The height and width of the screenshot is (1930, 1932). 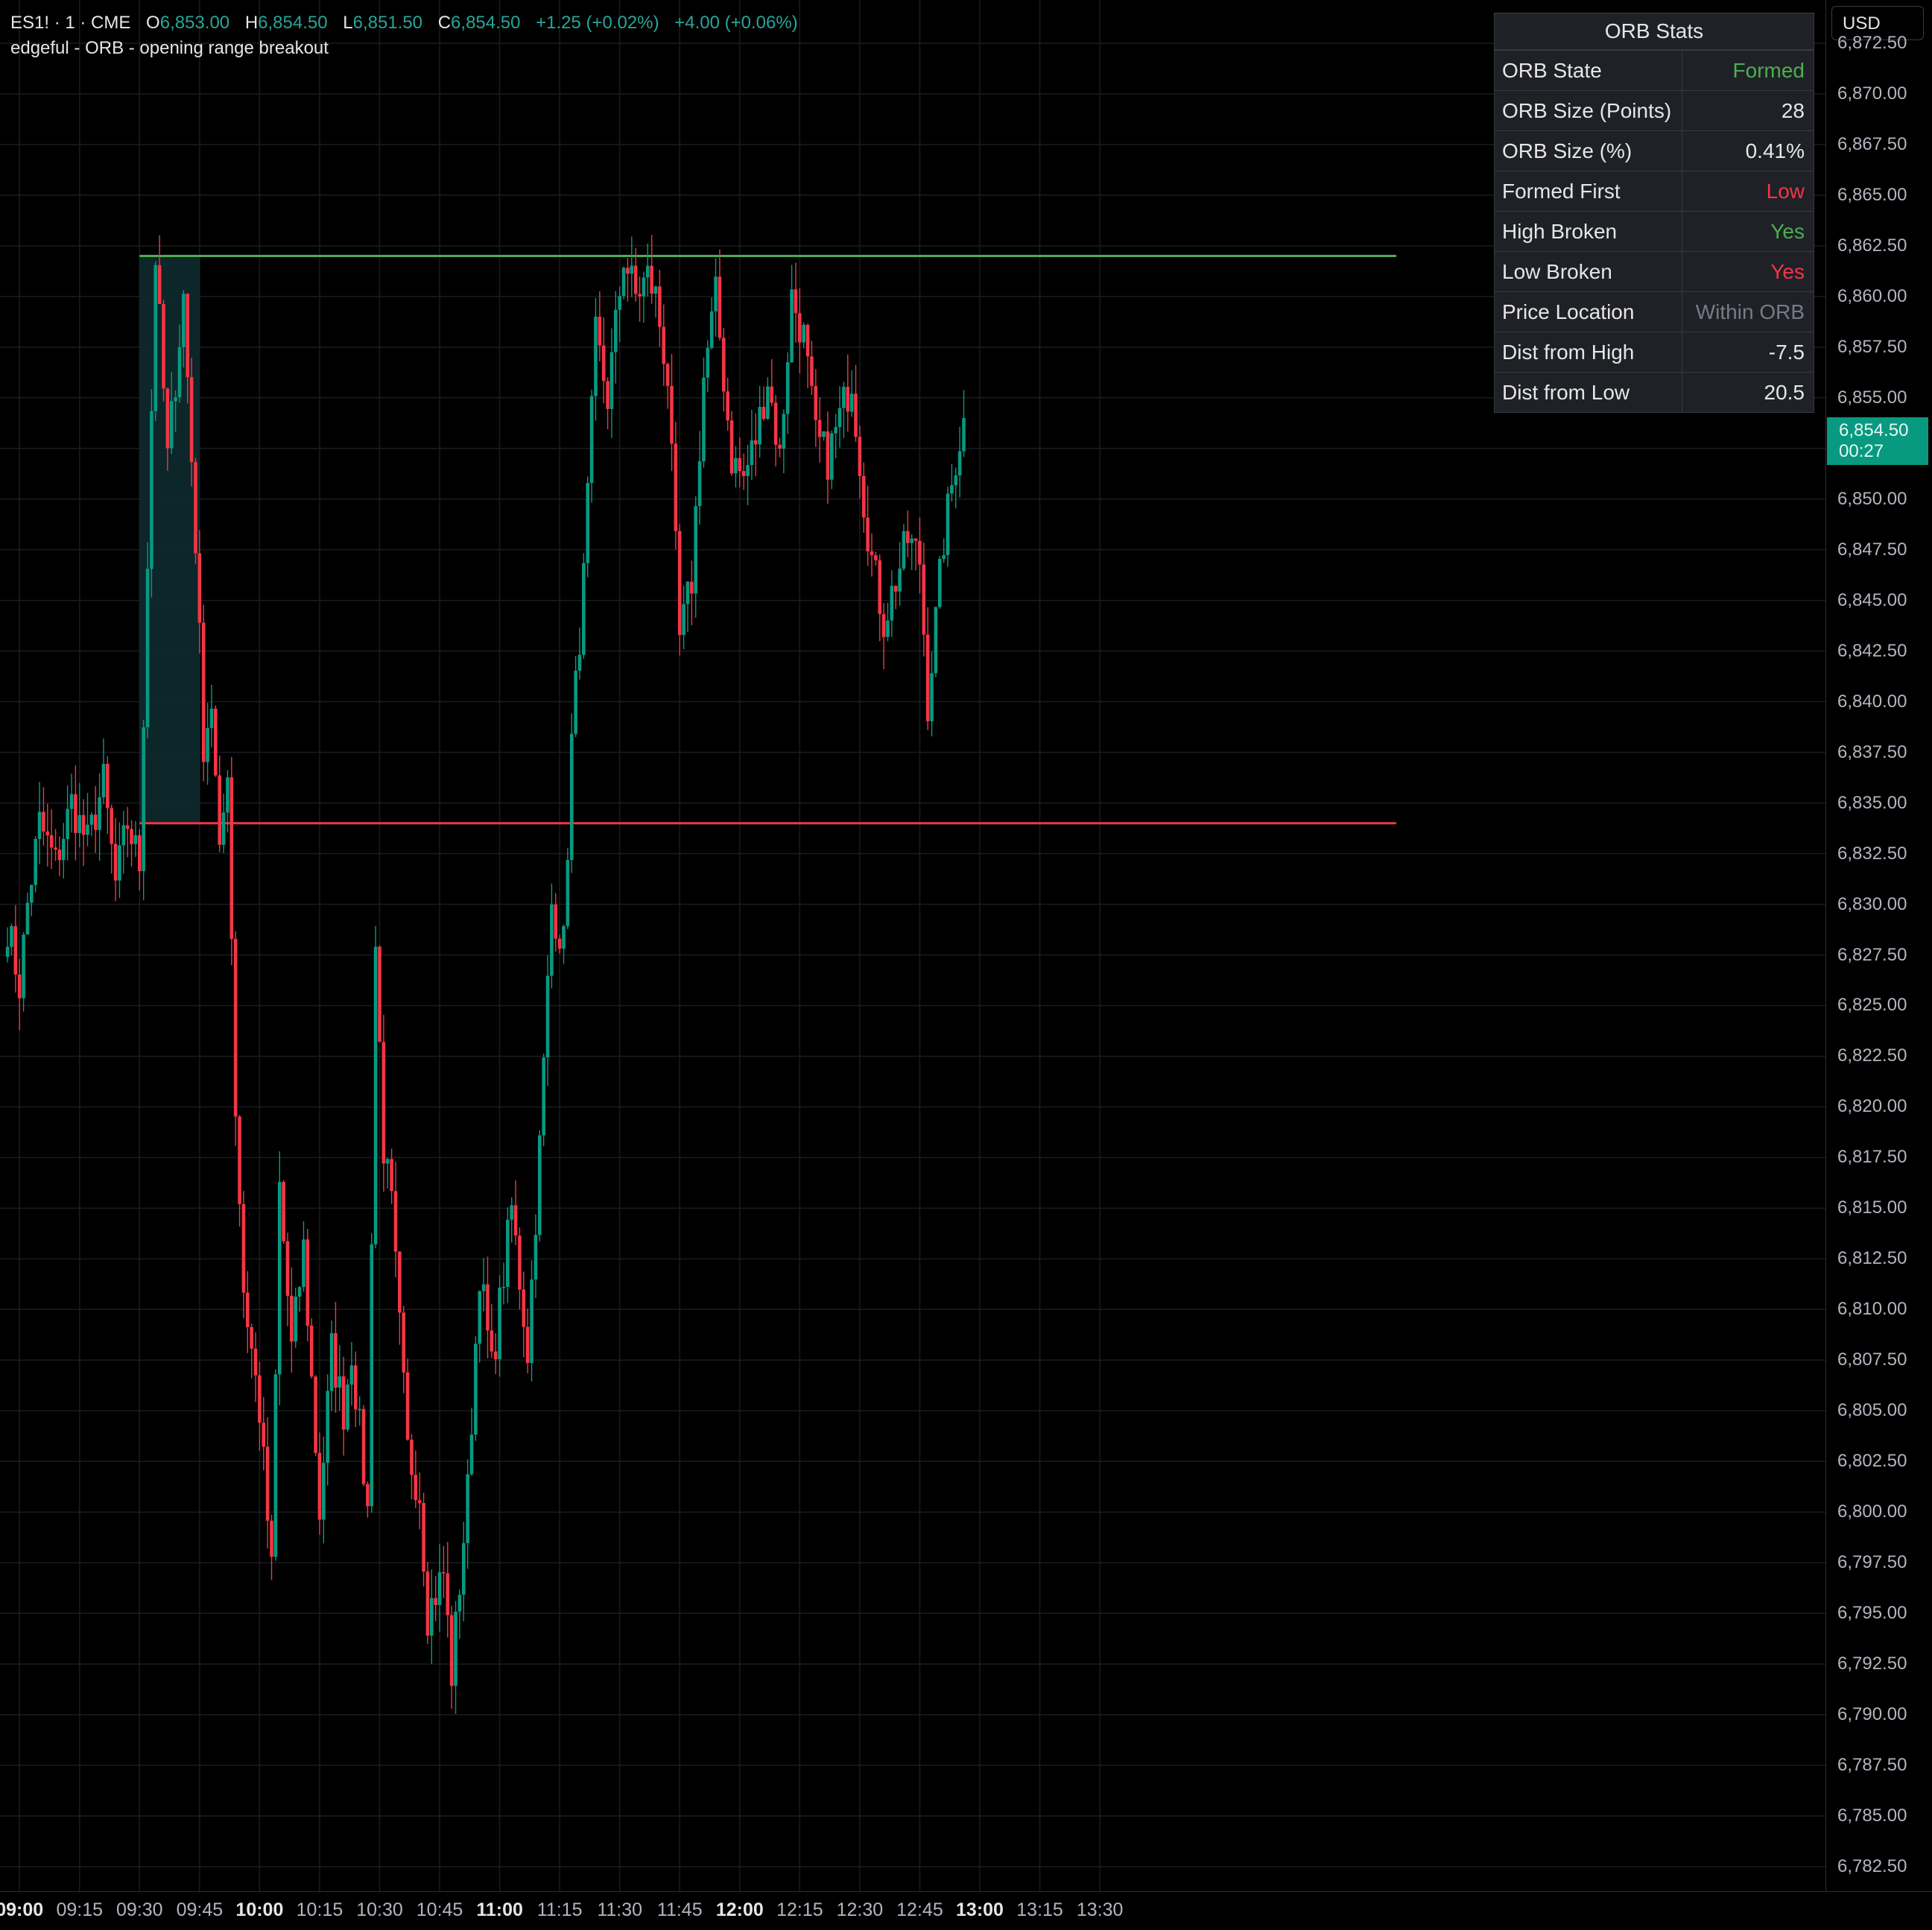 I want to click on stats-label: High Broken, so click(x=1588, y=231).